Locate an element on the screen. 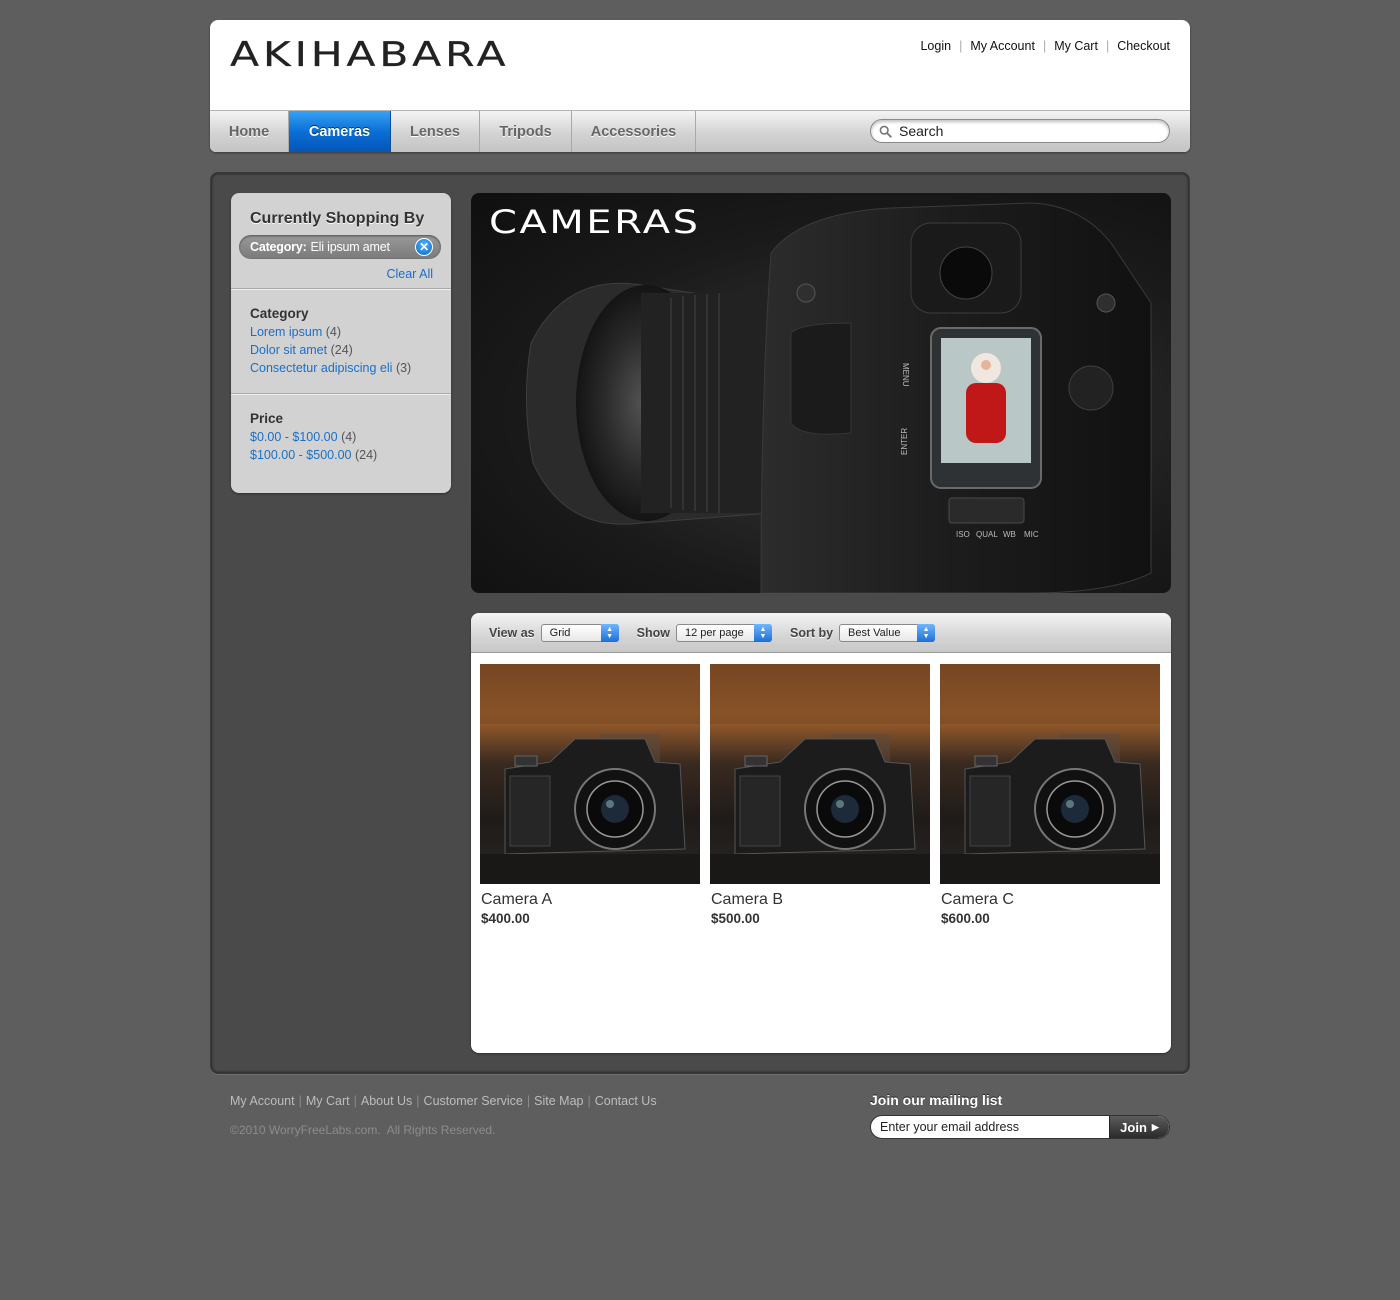 Image resolution: width=1400 pixels, height=1300 pixels. price-link: $100.00 - $500.00 (24) is located at coordinates (313, 455).